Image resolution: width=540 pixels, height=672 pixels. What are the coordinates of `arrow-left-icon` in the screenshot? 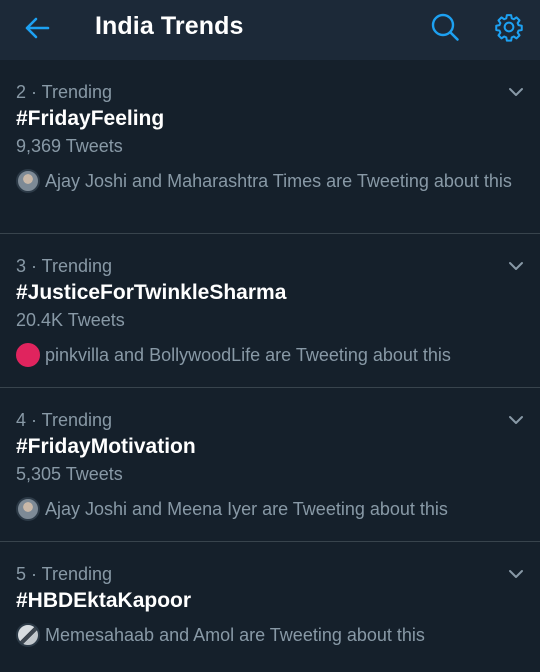 It's located at (37, 28).